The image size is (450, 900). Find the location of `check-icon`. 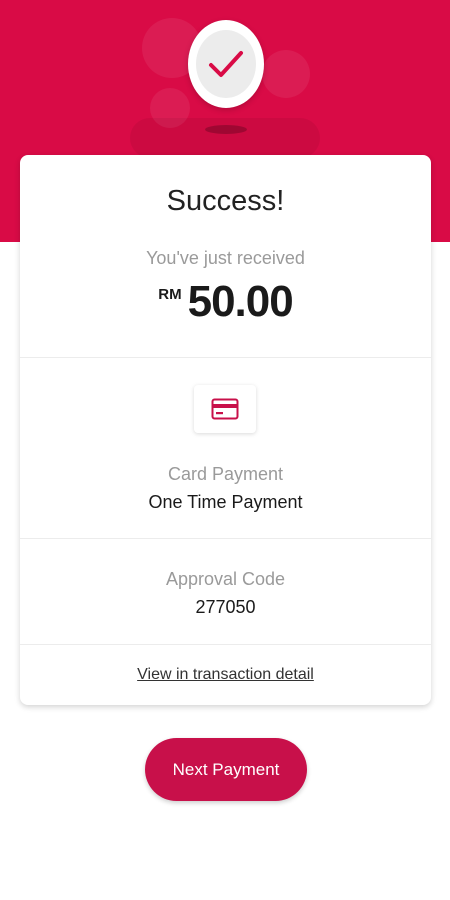

check-icon is located at coordinates (226, 64).